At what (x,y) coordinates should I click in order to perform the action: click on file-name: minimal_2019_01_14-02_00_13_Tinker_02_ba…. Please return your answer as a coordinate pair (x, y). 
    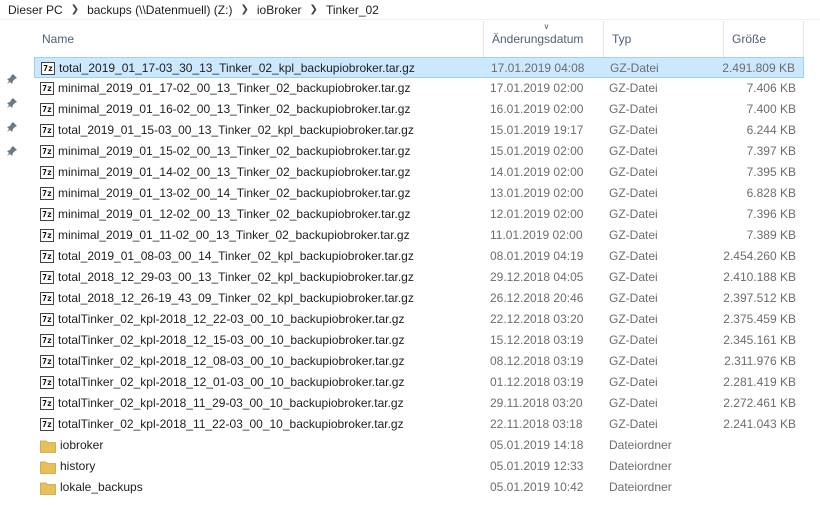
    Looking at the image, I should click on (234, 172).